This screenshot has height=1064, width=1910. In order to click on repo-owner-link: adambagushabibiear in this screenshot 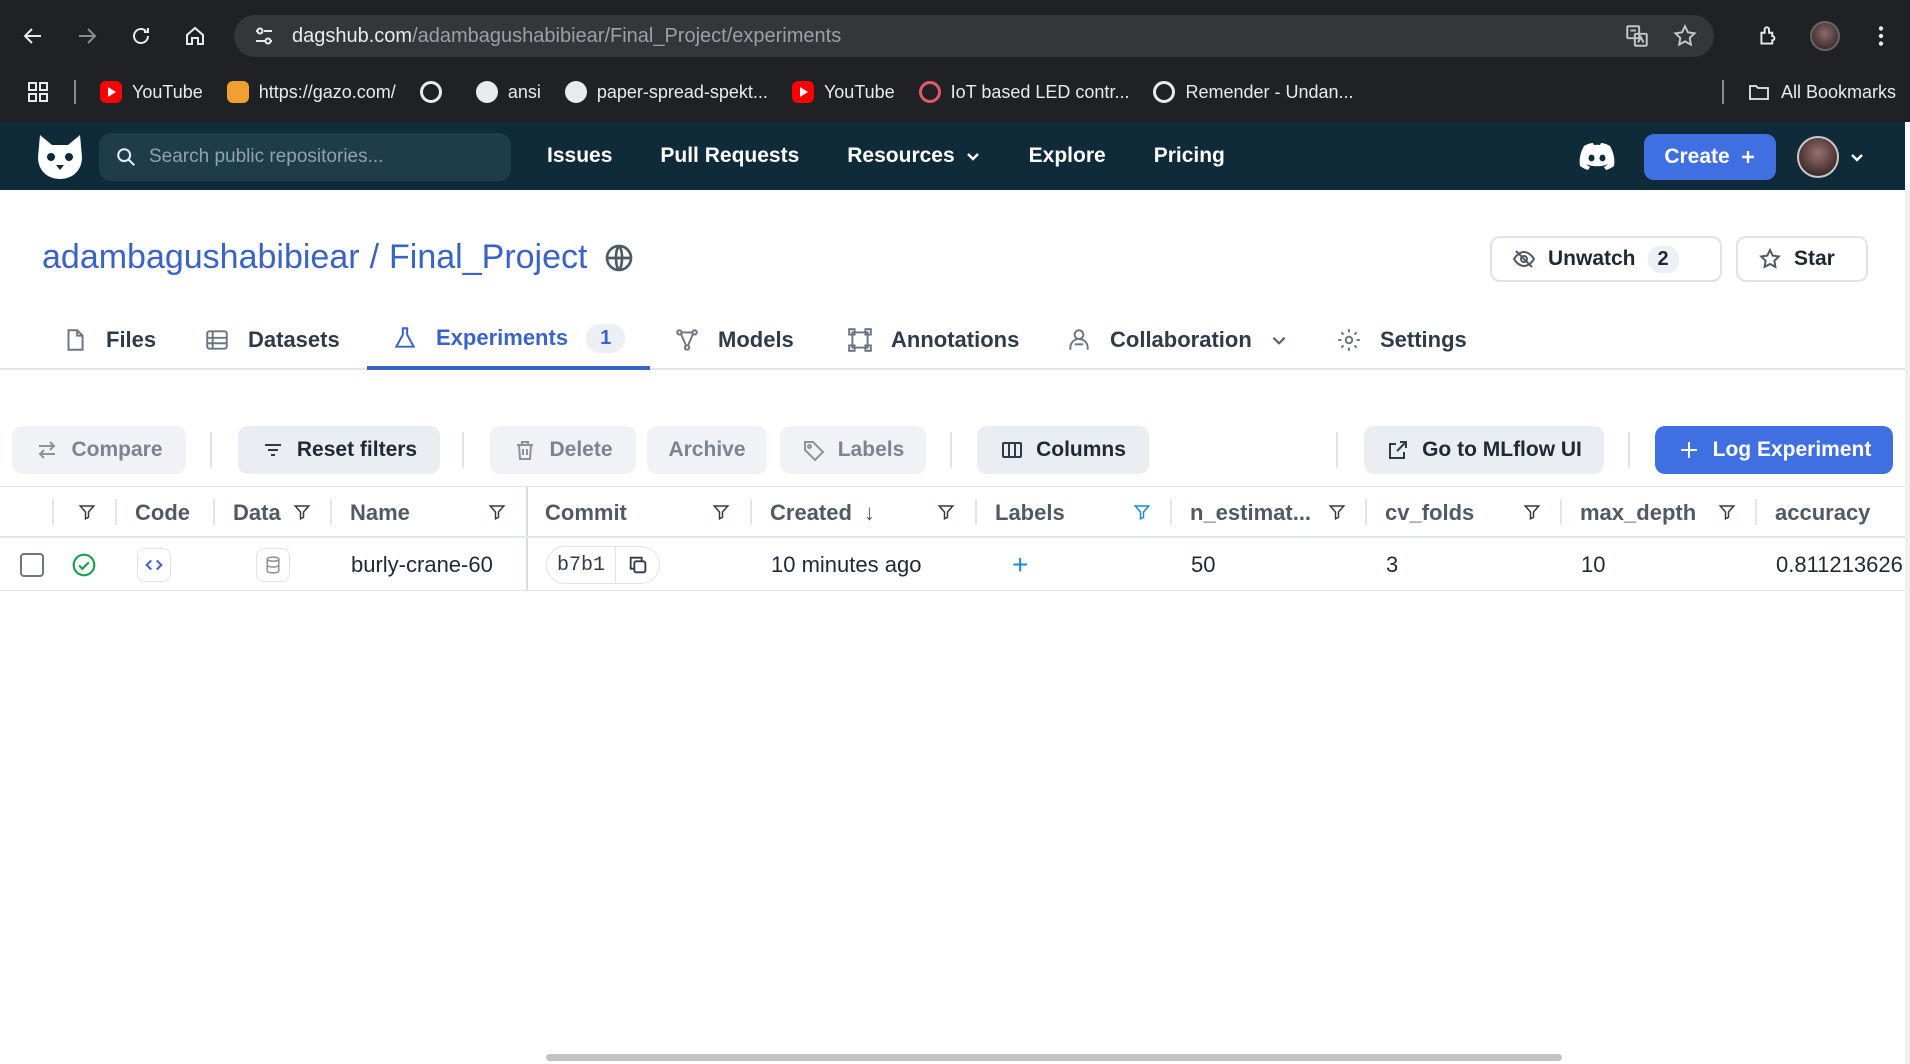, I will do `click(201, 257)`.